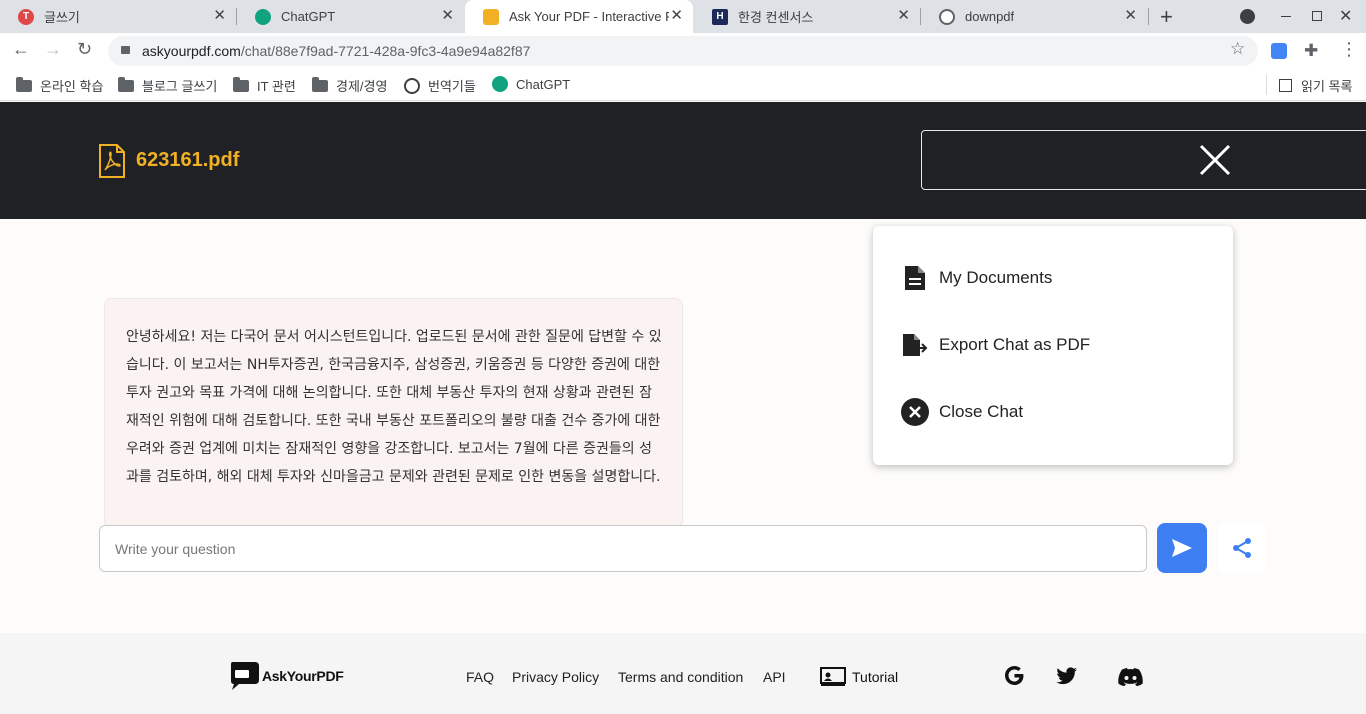  I want to click on bookmark-item: 블로그 글쓰기, so click(167, 85).